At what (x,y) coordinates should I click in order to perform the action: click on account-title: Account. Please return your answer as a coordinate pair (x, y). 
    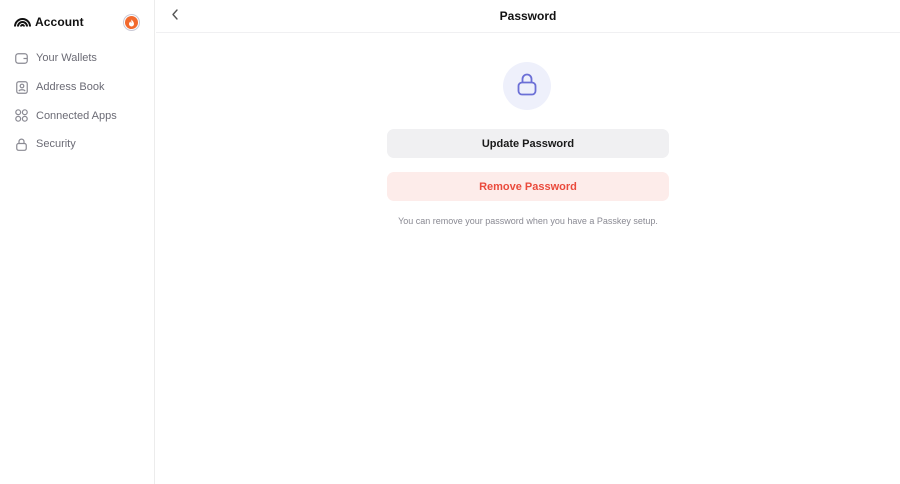
    Looking at the image, I should click on (59, 22).